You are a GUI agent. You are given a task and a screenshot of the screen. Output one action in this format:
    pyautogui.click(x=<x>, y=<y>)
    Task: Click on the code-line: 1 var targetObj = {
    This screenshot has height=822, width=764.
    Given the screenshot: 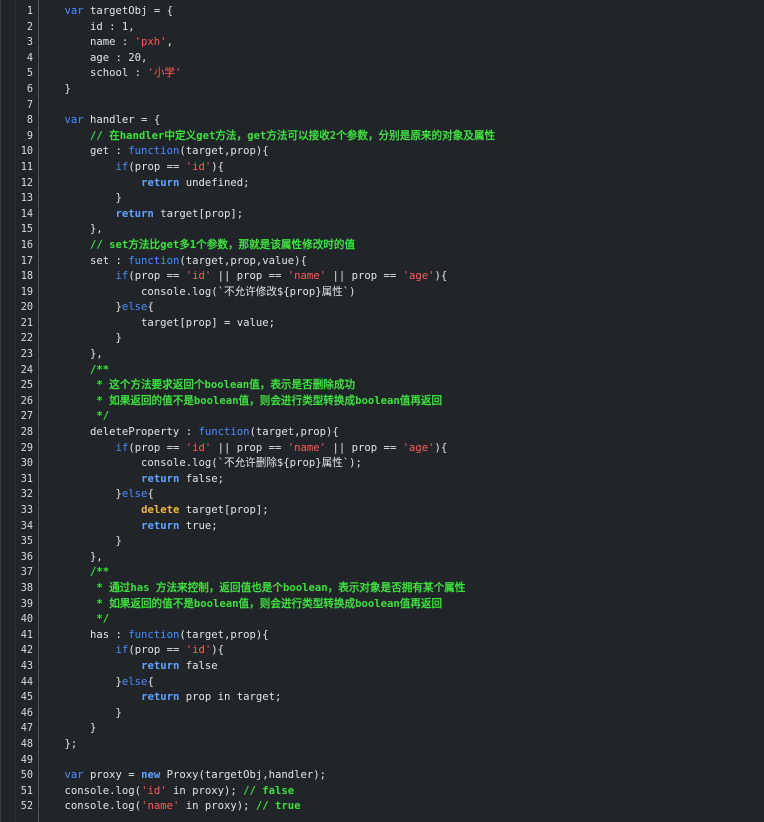 What is the action you would take?
    pyautogui.click(x=395, y=12)
    